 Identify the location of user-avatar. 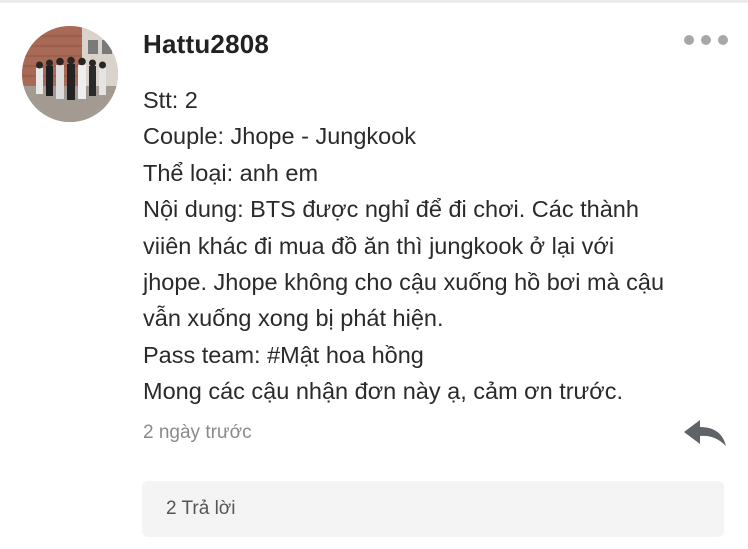
(70, 74).